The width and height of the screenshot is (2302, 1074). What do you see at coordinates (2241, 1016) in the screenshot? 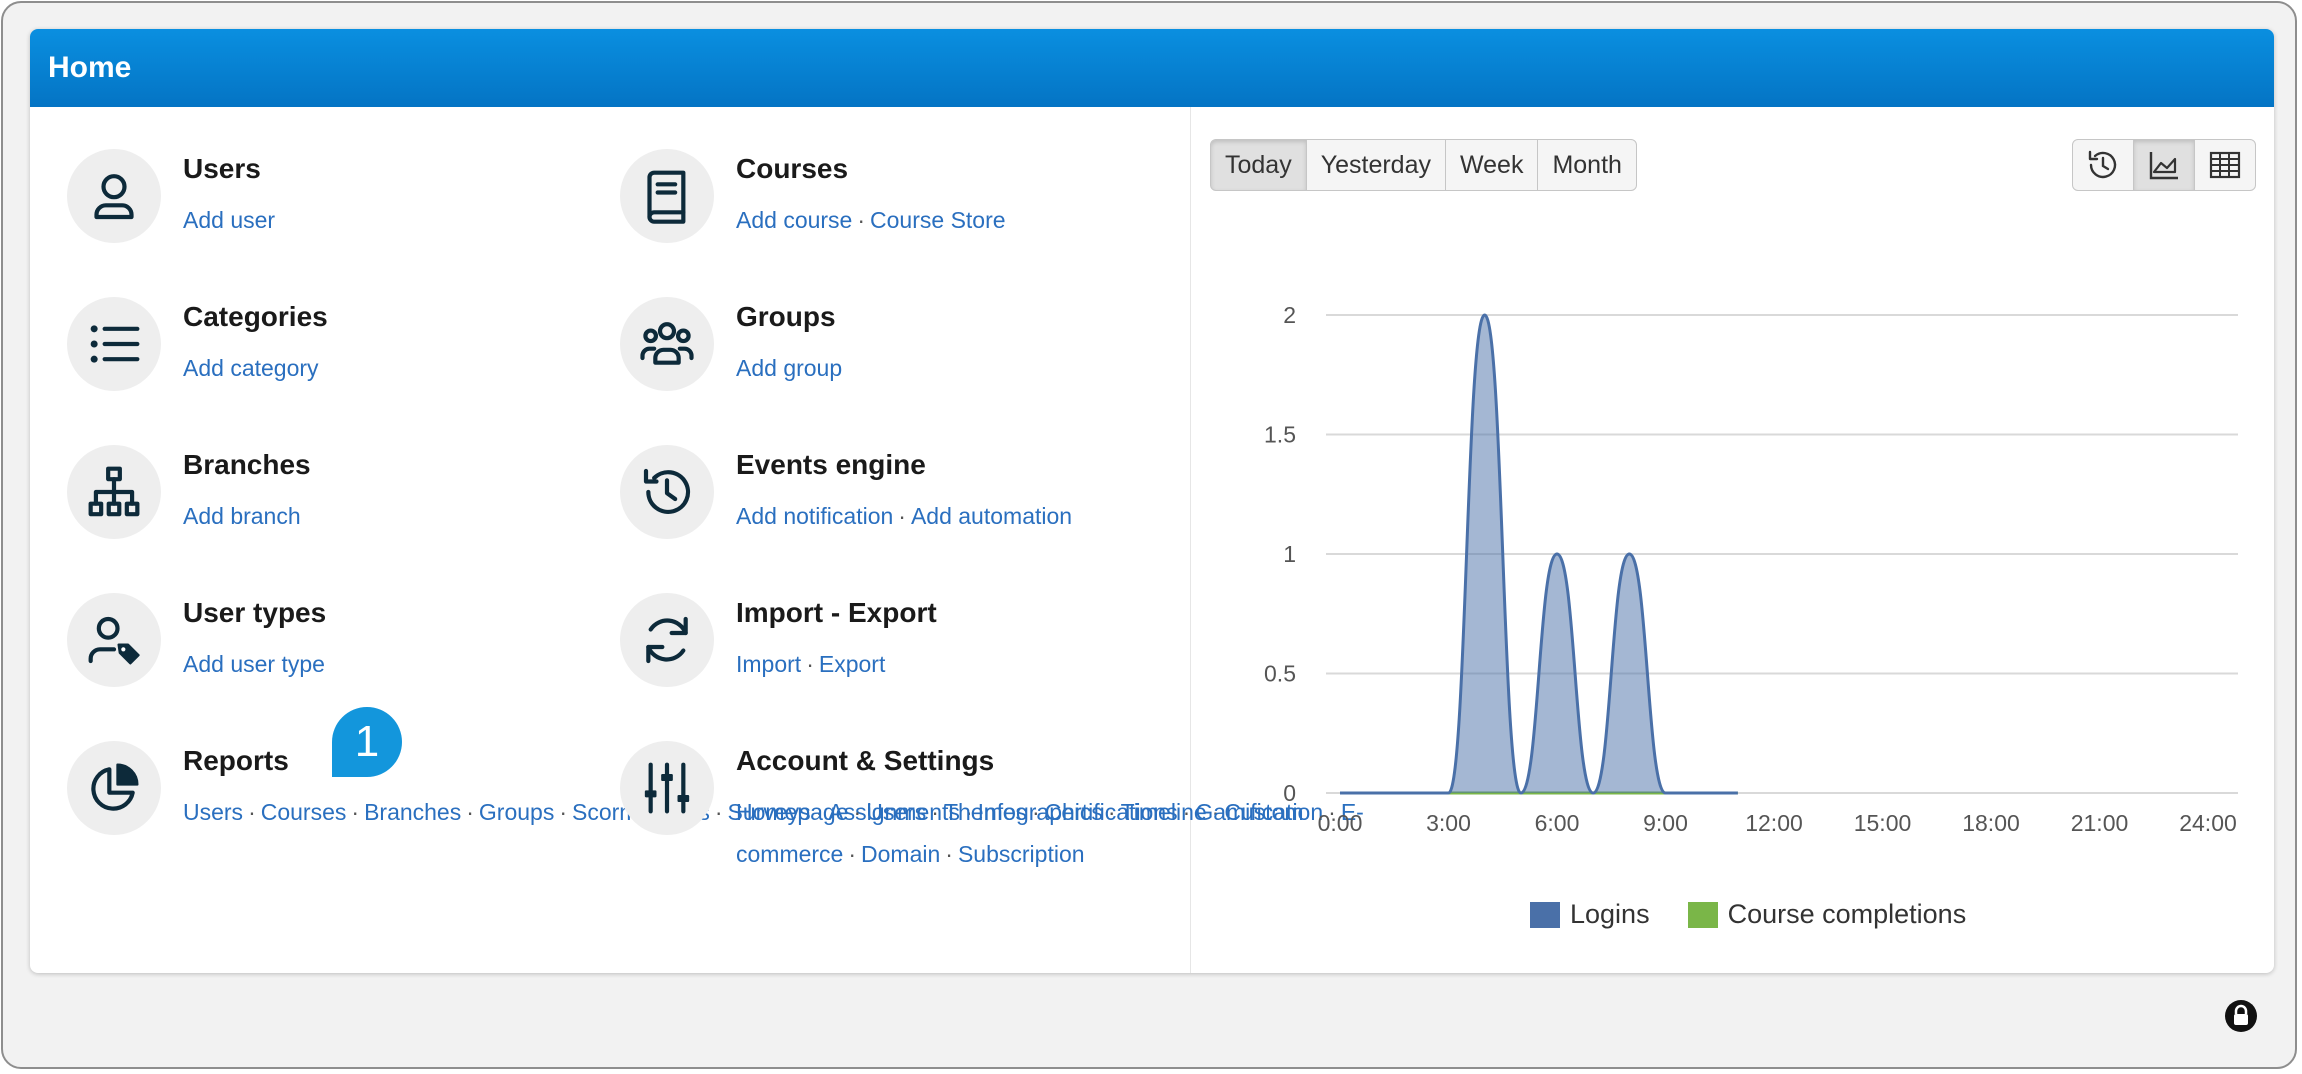
I see `lock-icon` at bounding box center [2241, 1016].